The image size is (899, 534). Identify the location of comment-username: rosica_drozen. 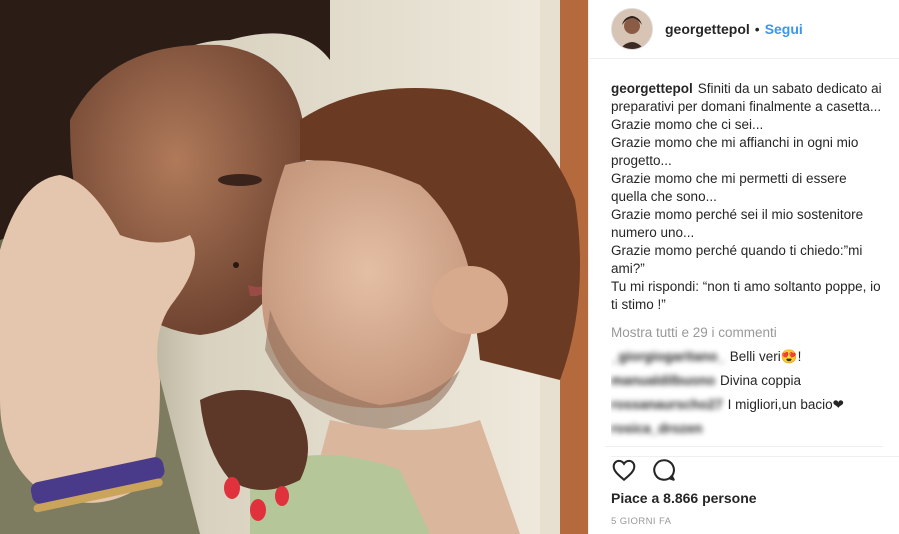
(657, 428).